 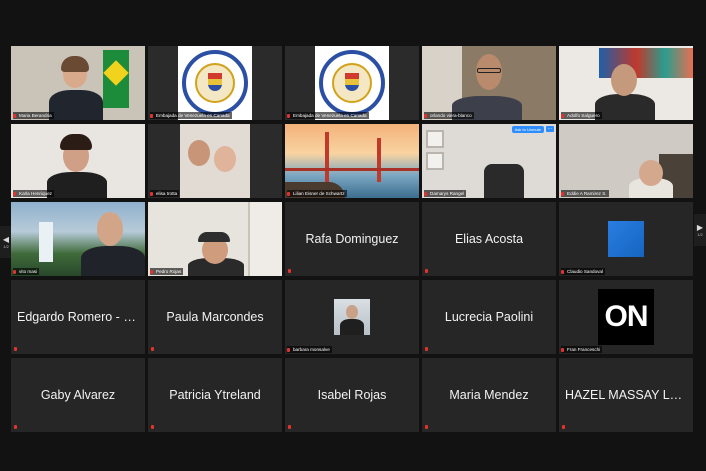 I want to click on on-logo-icon: ON, so click(x=626, y=317).